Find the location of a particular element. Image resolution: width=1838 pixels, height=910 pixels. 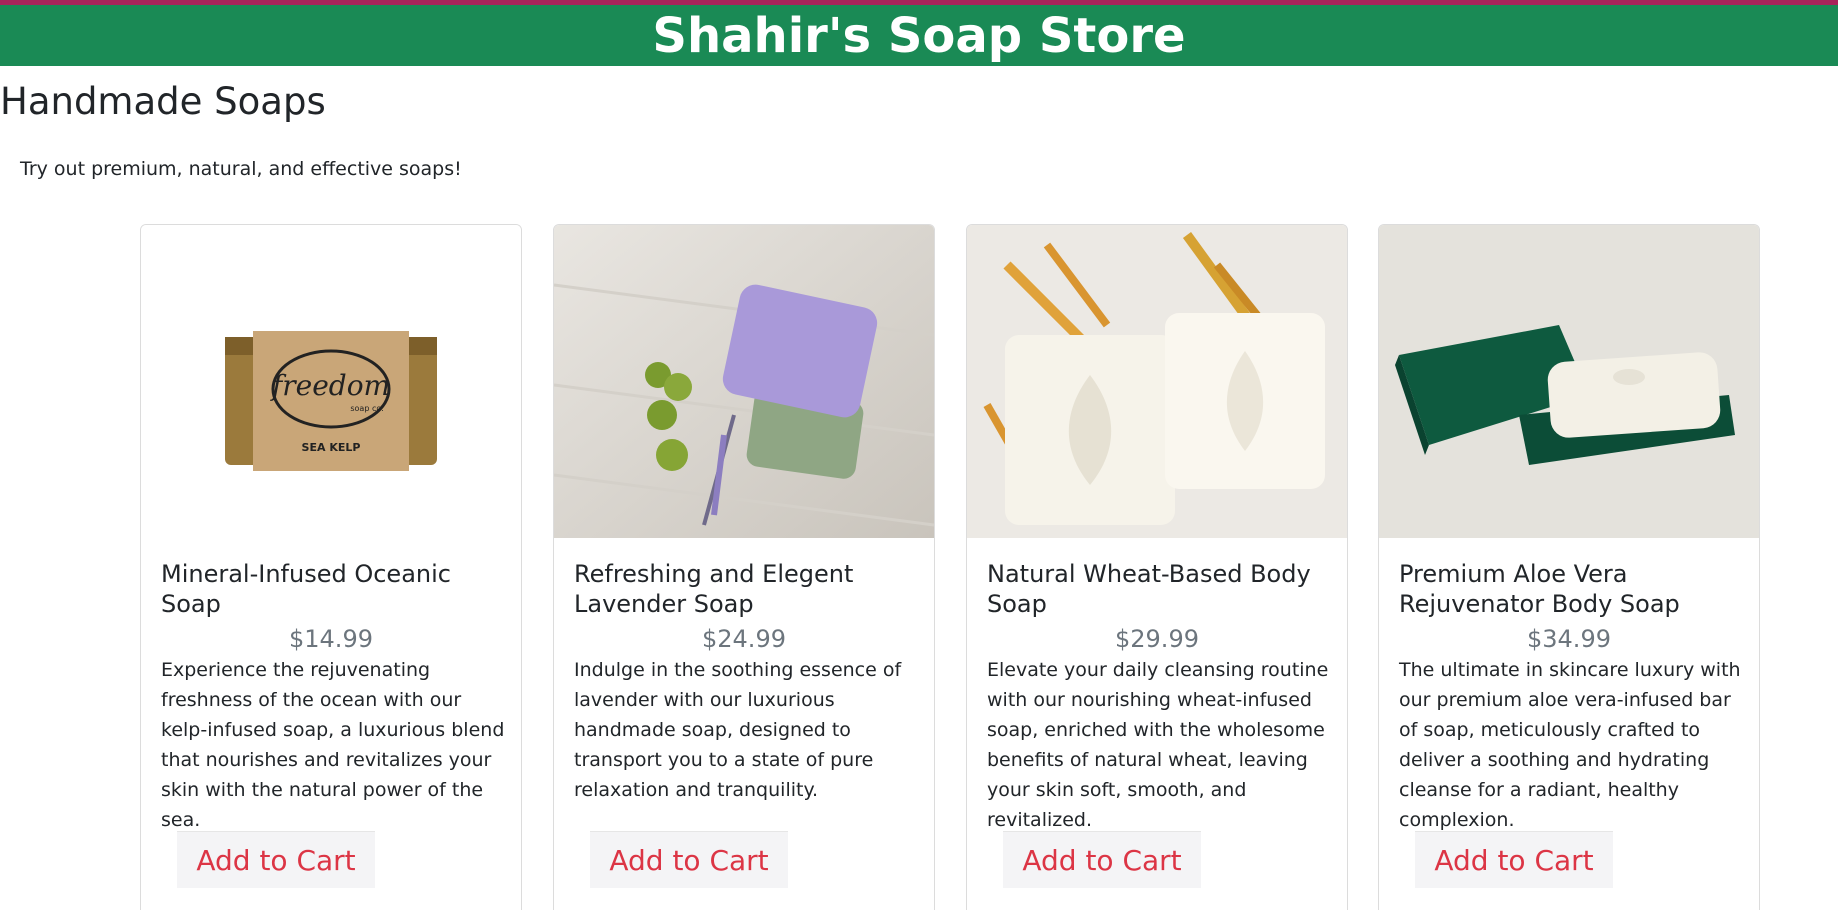

product-price: $34.99 is located at coordinates (1569, 639).